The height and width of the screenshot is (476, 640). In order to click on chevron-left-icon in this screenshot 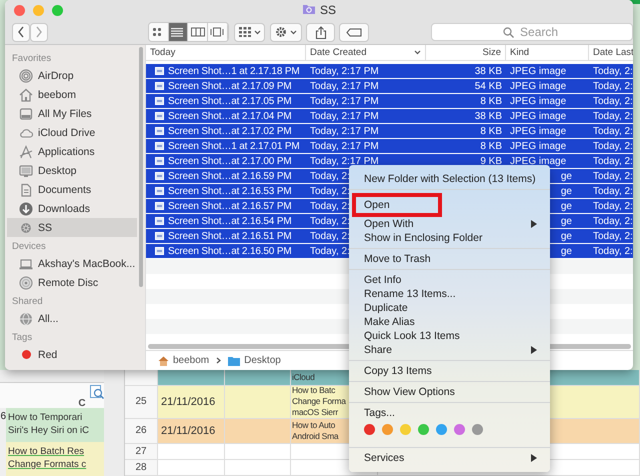, I will do `click(21, 32)`.